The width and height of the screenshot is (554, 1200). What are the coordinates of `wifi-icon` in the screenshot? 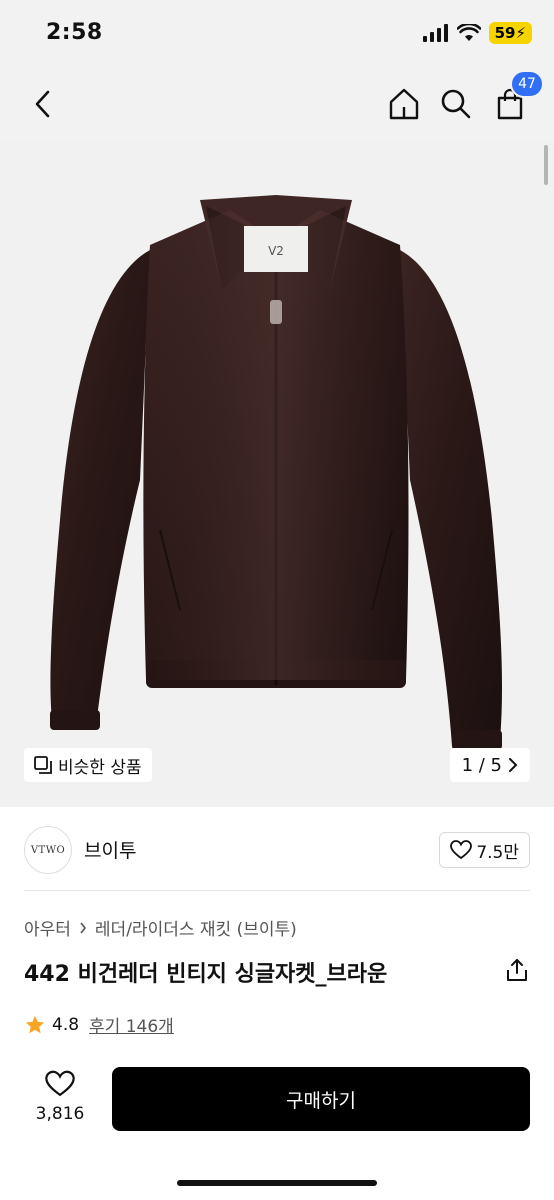 It's located at (468, 32).